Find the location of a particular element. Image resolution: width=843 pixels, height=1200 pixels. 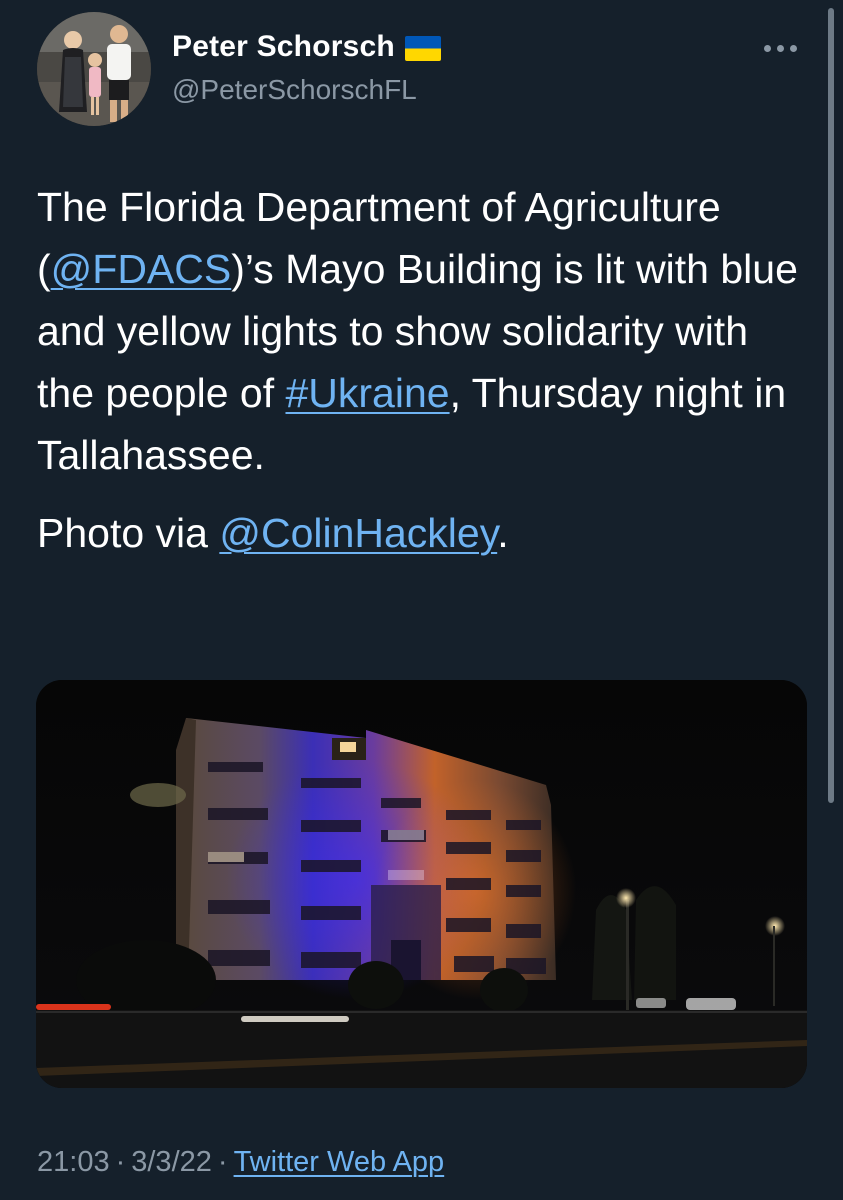

author-handle: @PeterSchorschFL is located at coordinates (294, 90).